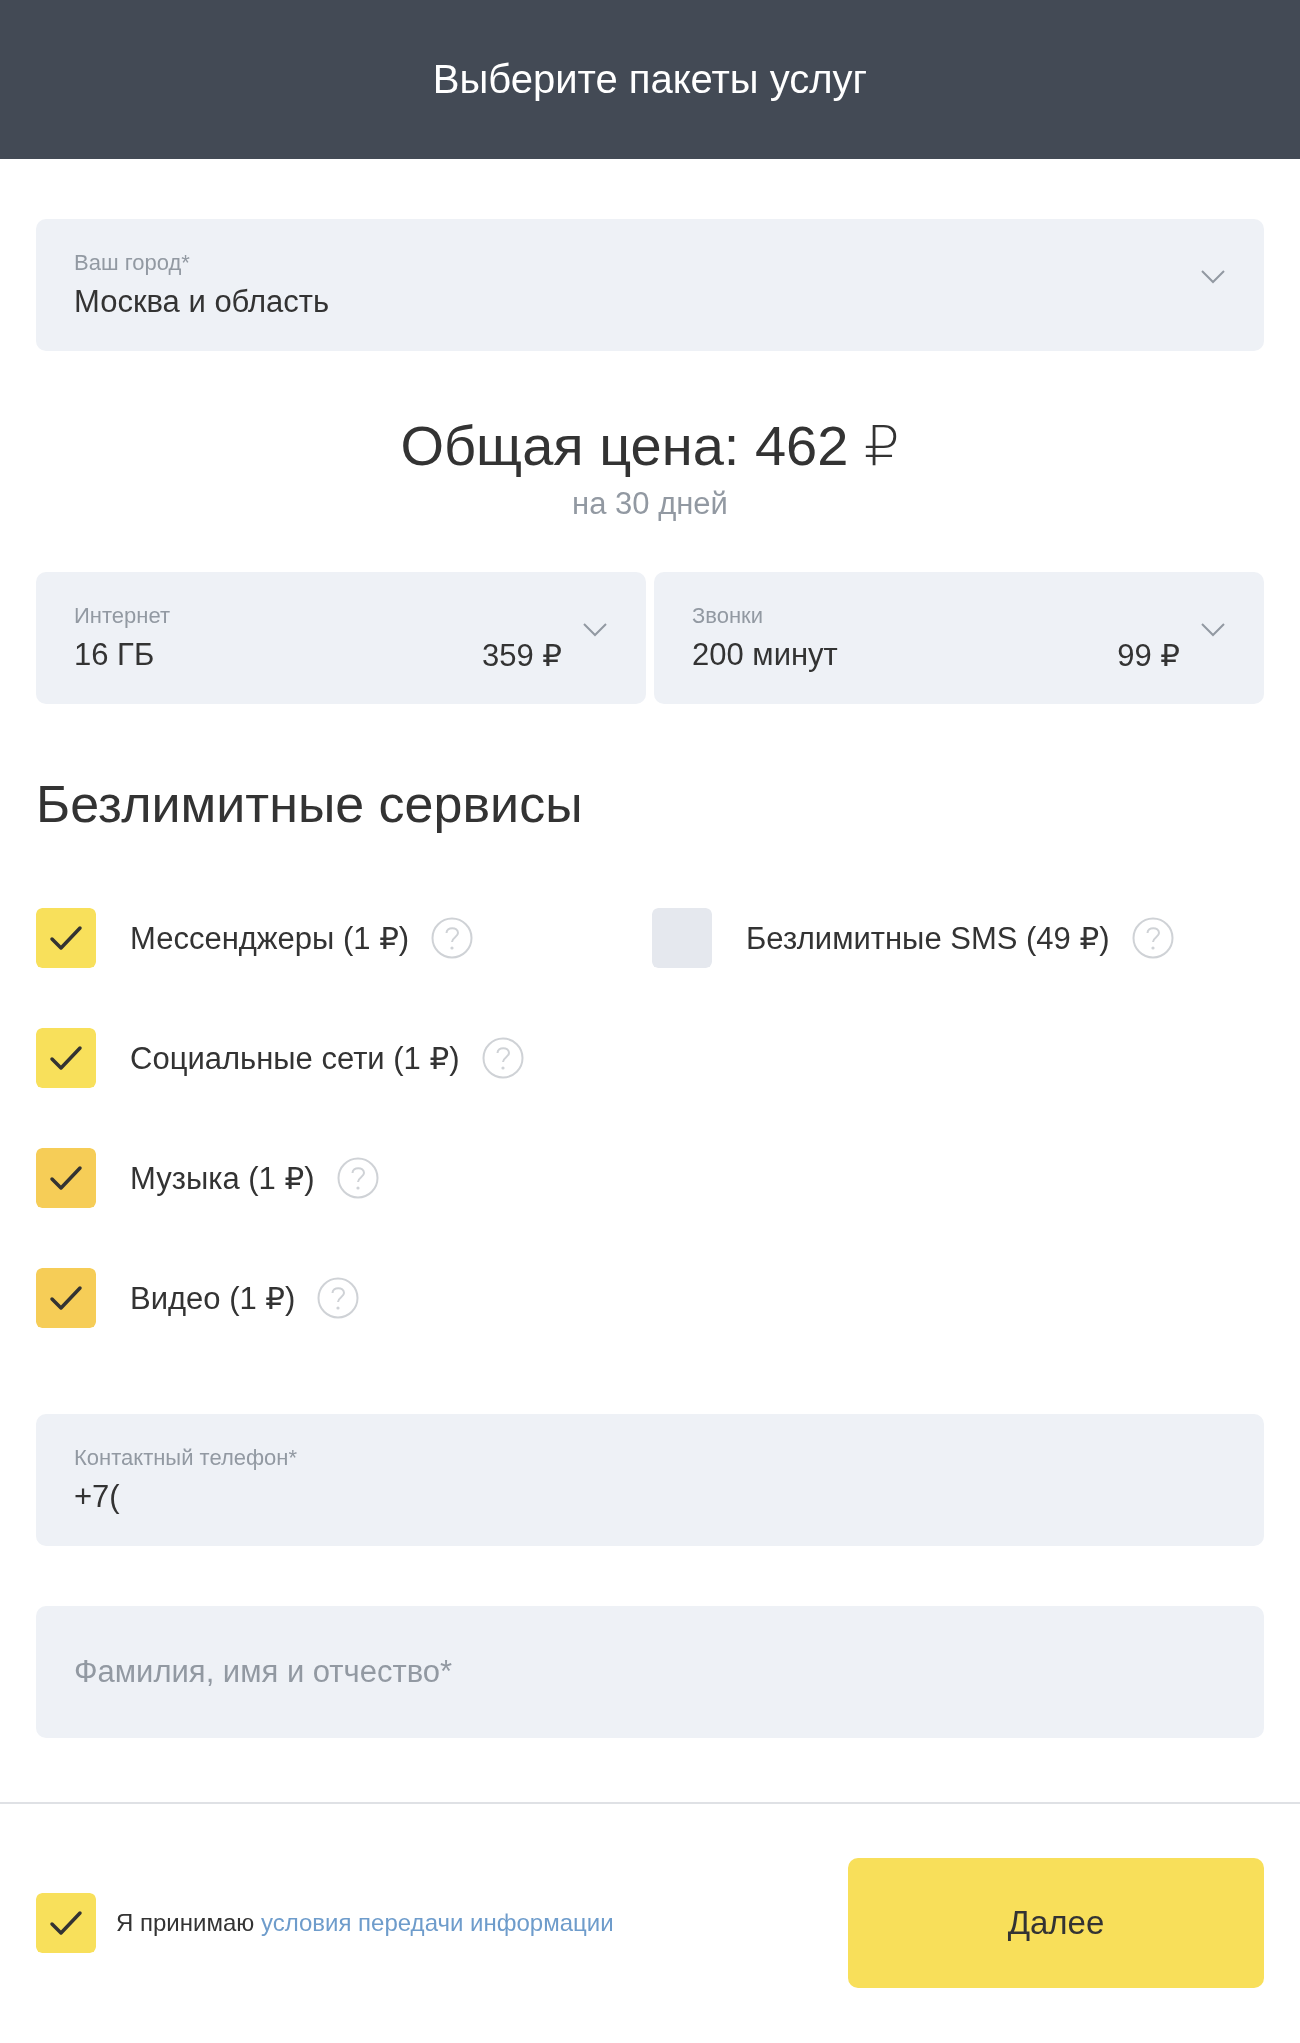 This screenshot has height=2043, width=1300. I want to click on field-value: 200 минут, so click(765, 655).